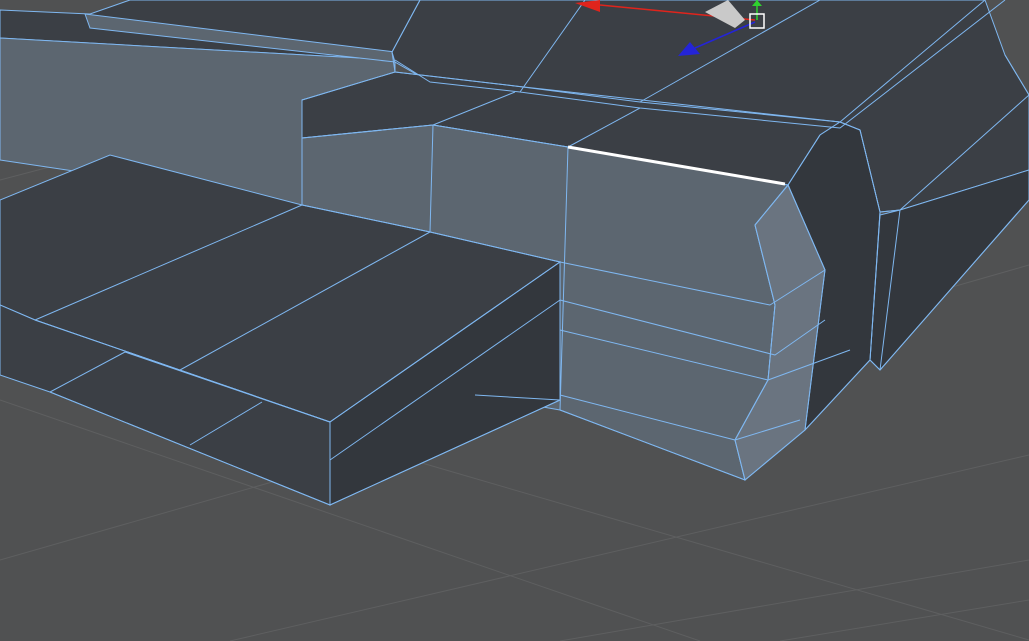 This screenshot has width=1029, height=641. Describe the element at coordinates (904, 620) in the screenshot. I see `grid-line` at that location.